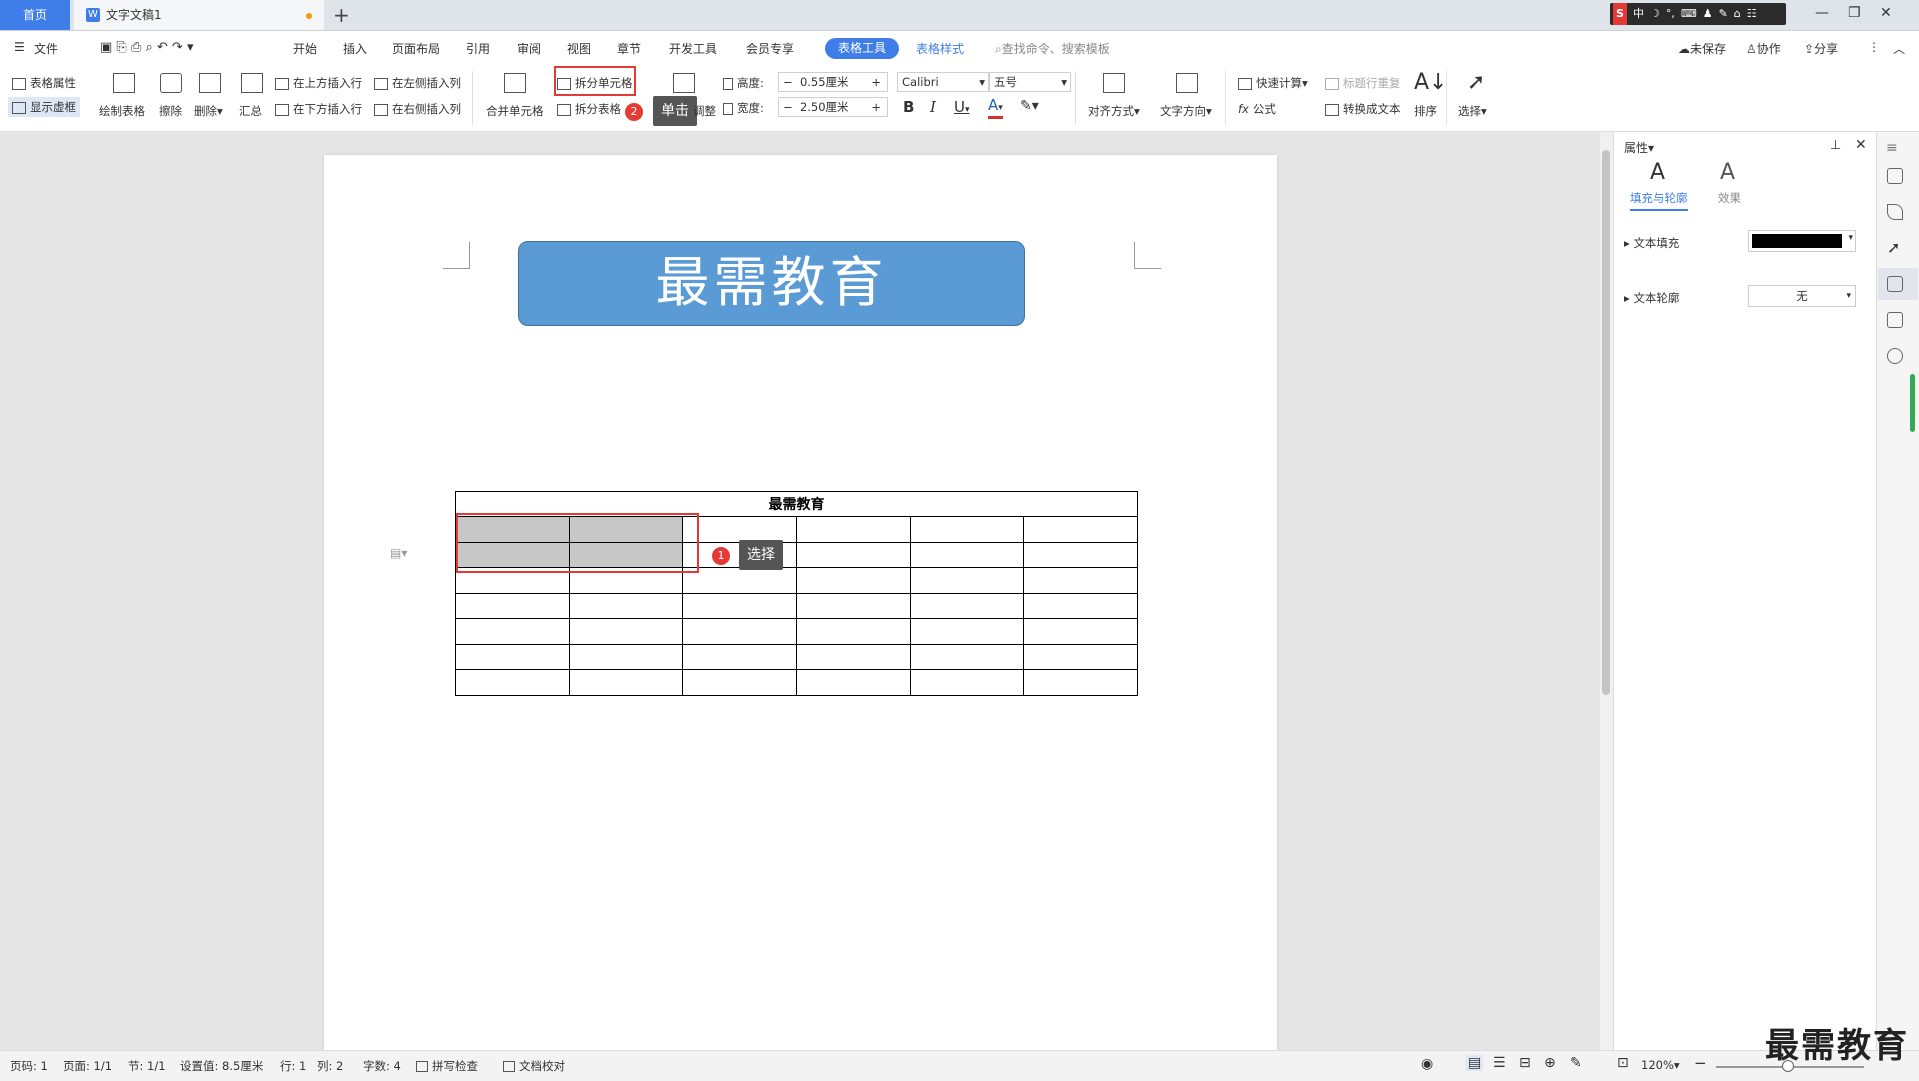 This screenshot has height=1081, width=1919. What do you see at coordinates (1550, 1063) in the screenshot?
I see `web-view-icon: ⊕` at bounding box center [1550, 1063].